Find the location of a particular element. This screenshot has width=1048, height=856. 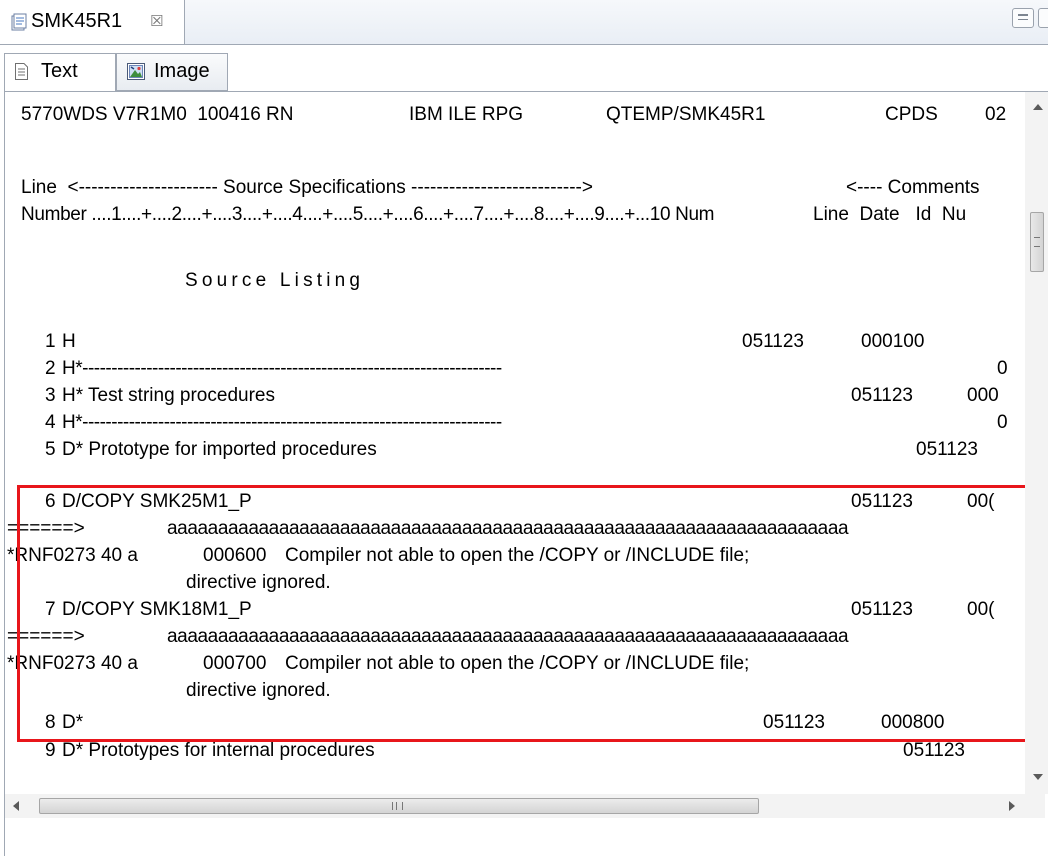

header-page: 02 is located at coordinates (996, 114).